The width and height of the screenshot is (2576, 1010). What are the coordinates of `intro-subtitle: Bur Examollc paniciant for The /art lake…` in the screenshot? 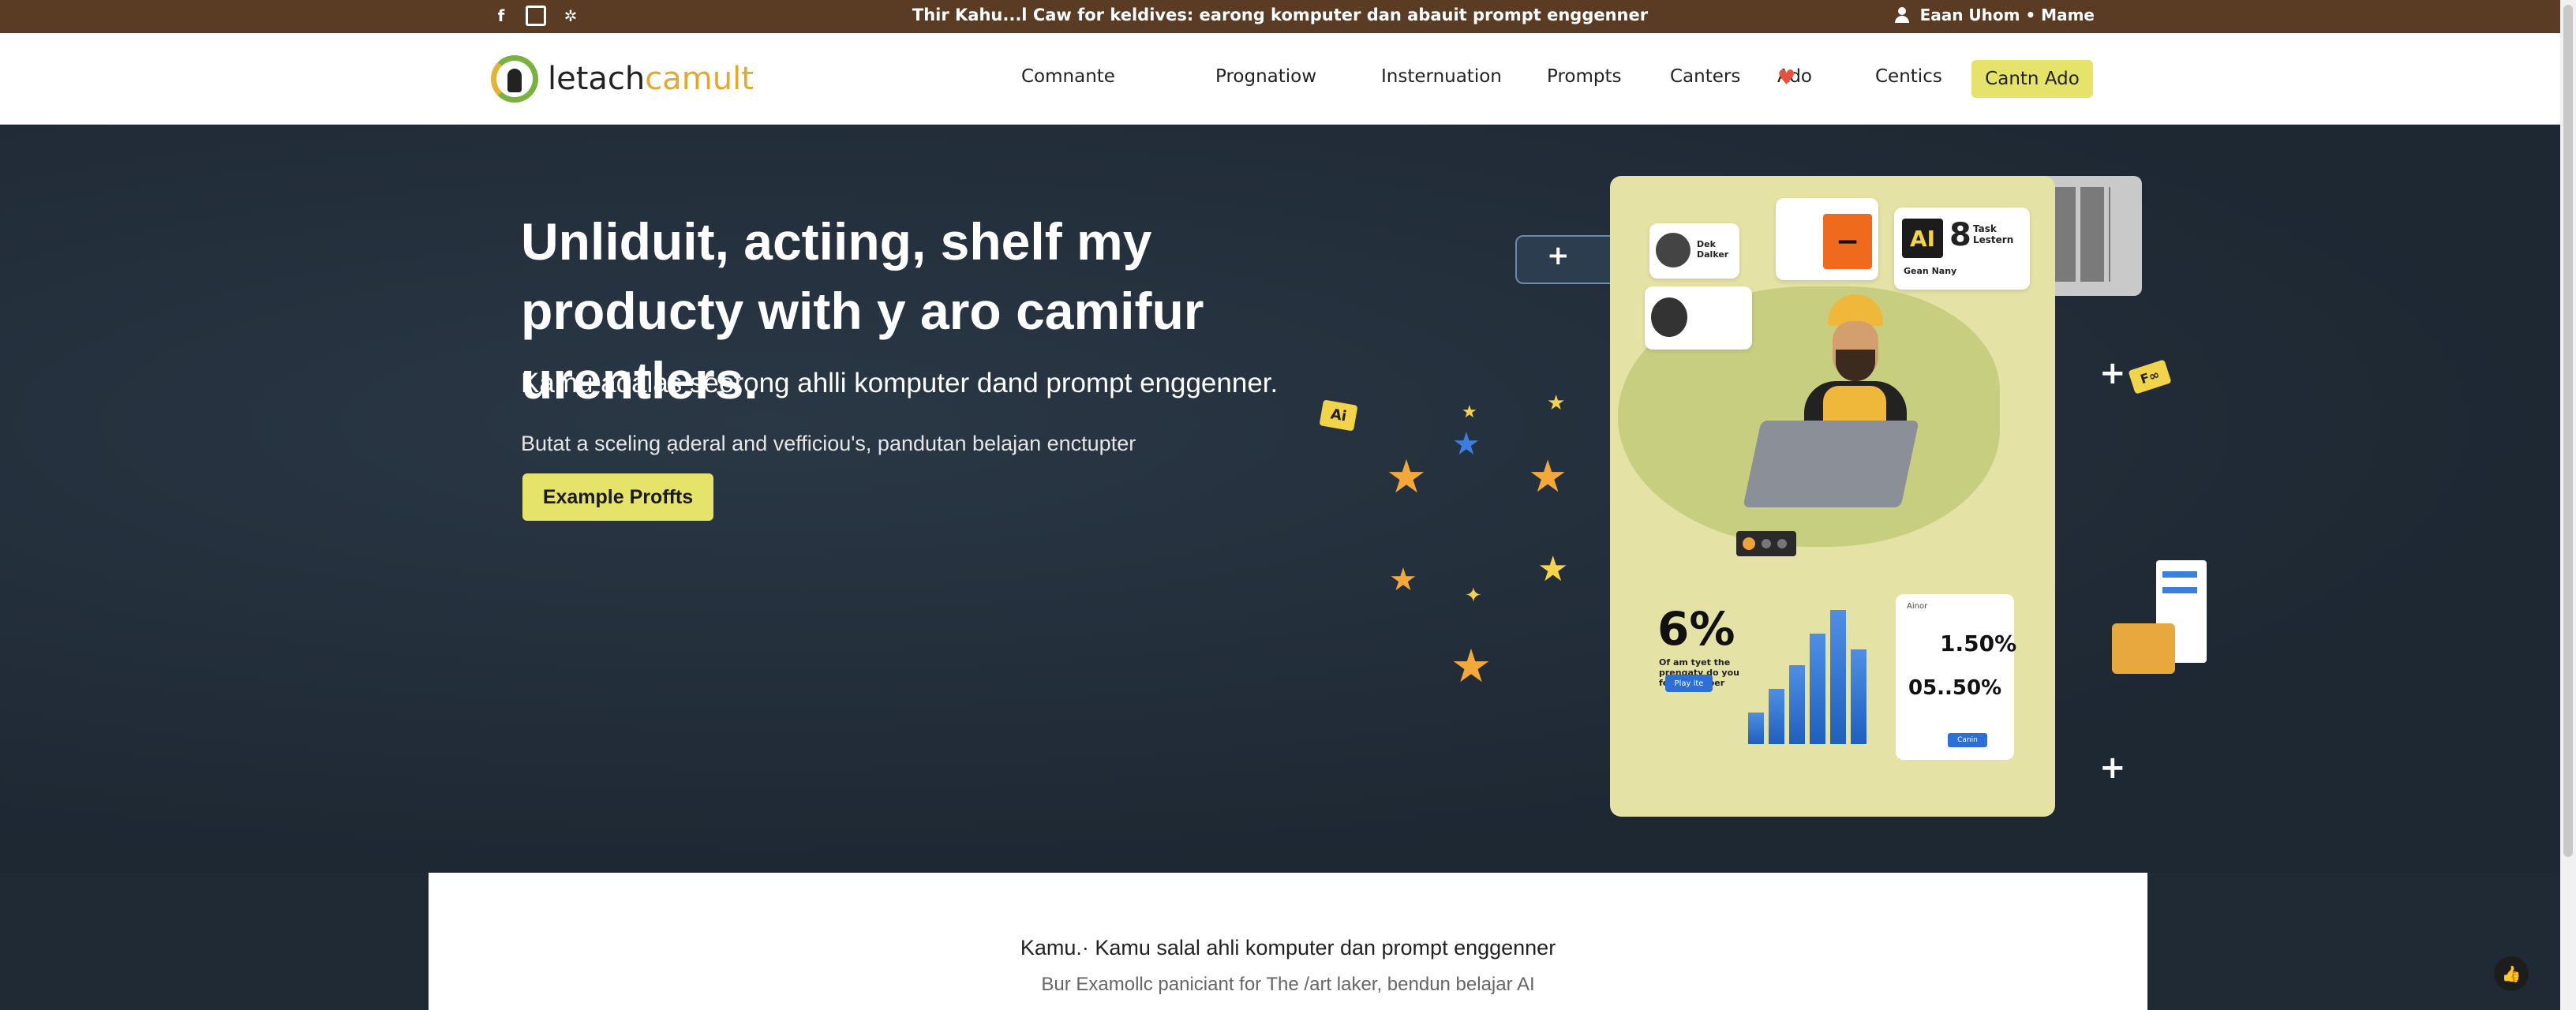 It's located at (1288, 984).